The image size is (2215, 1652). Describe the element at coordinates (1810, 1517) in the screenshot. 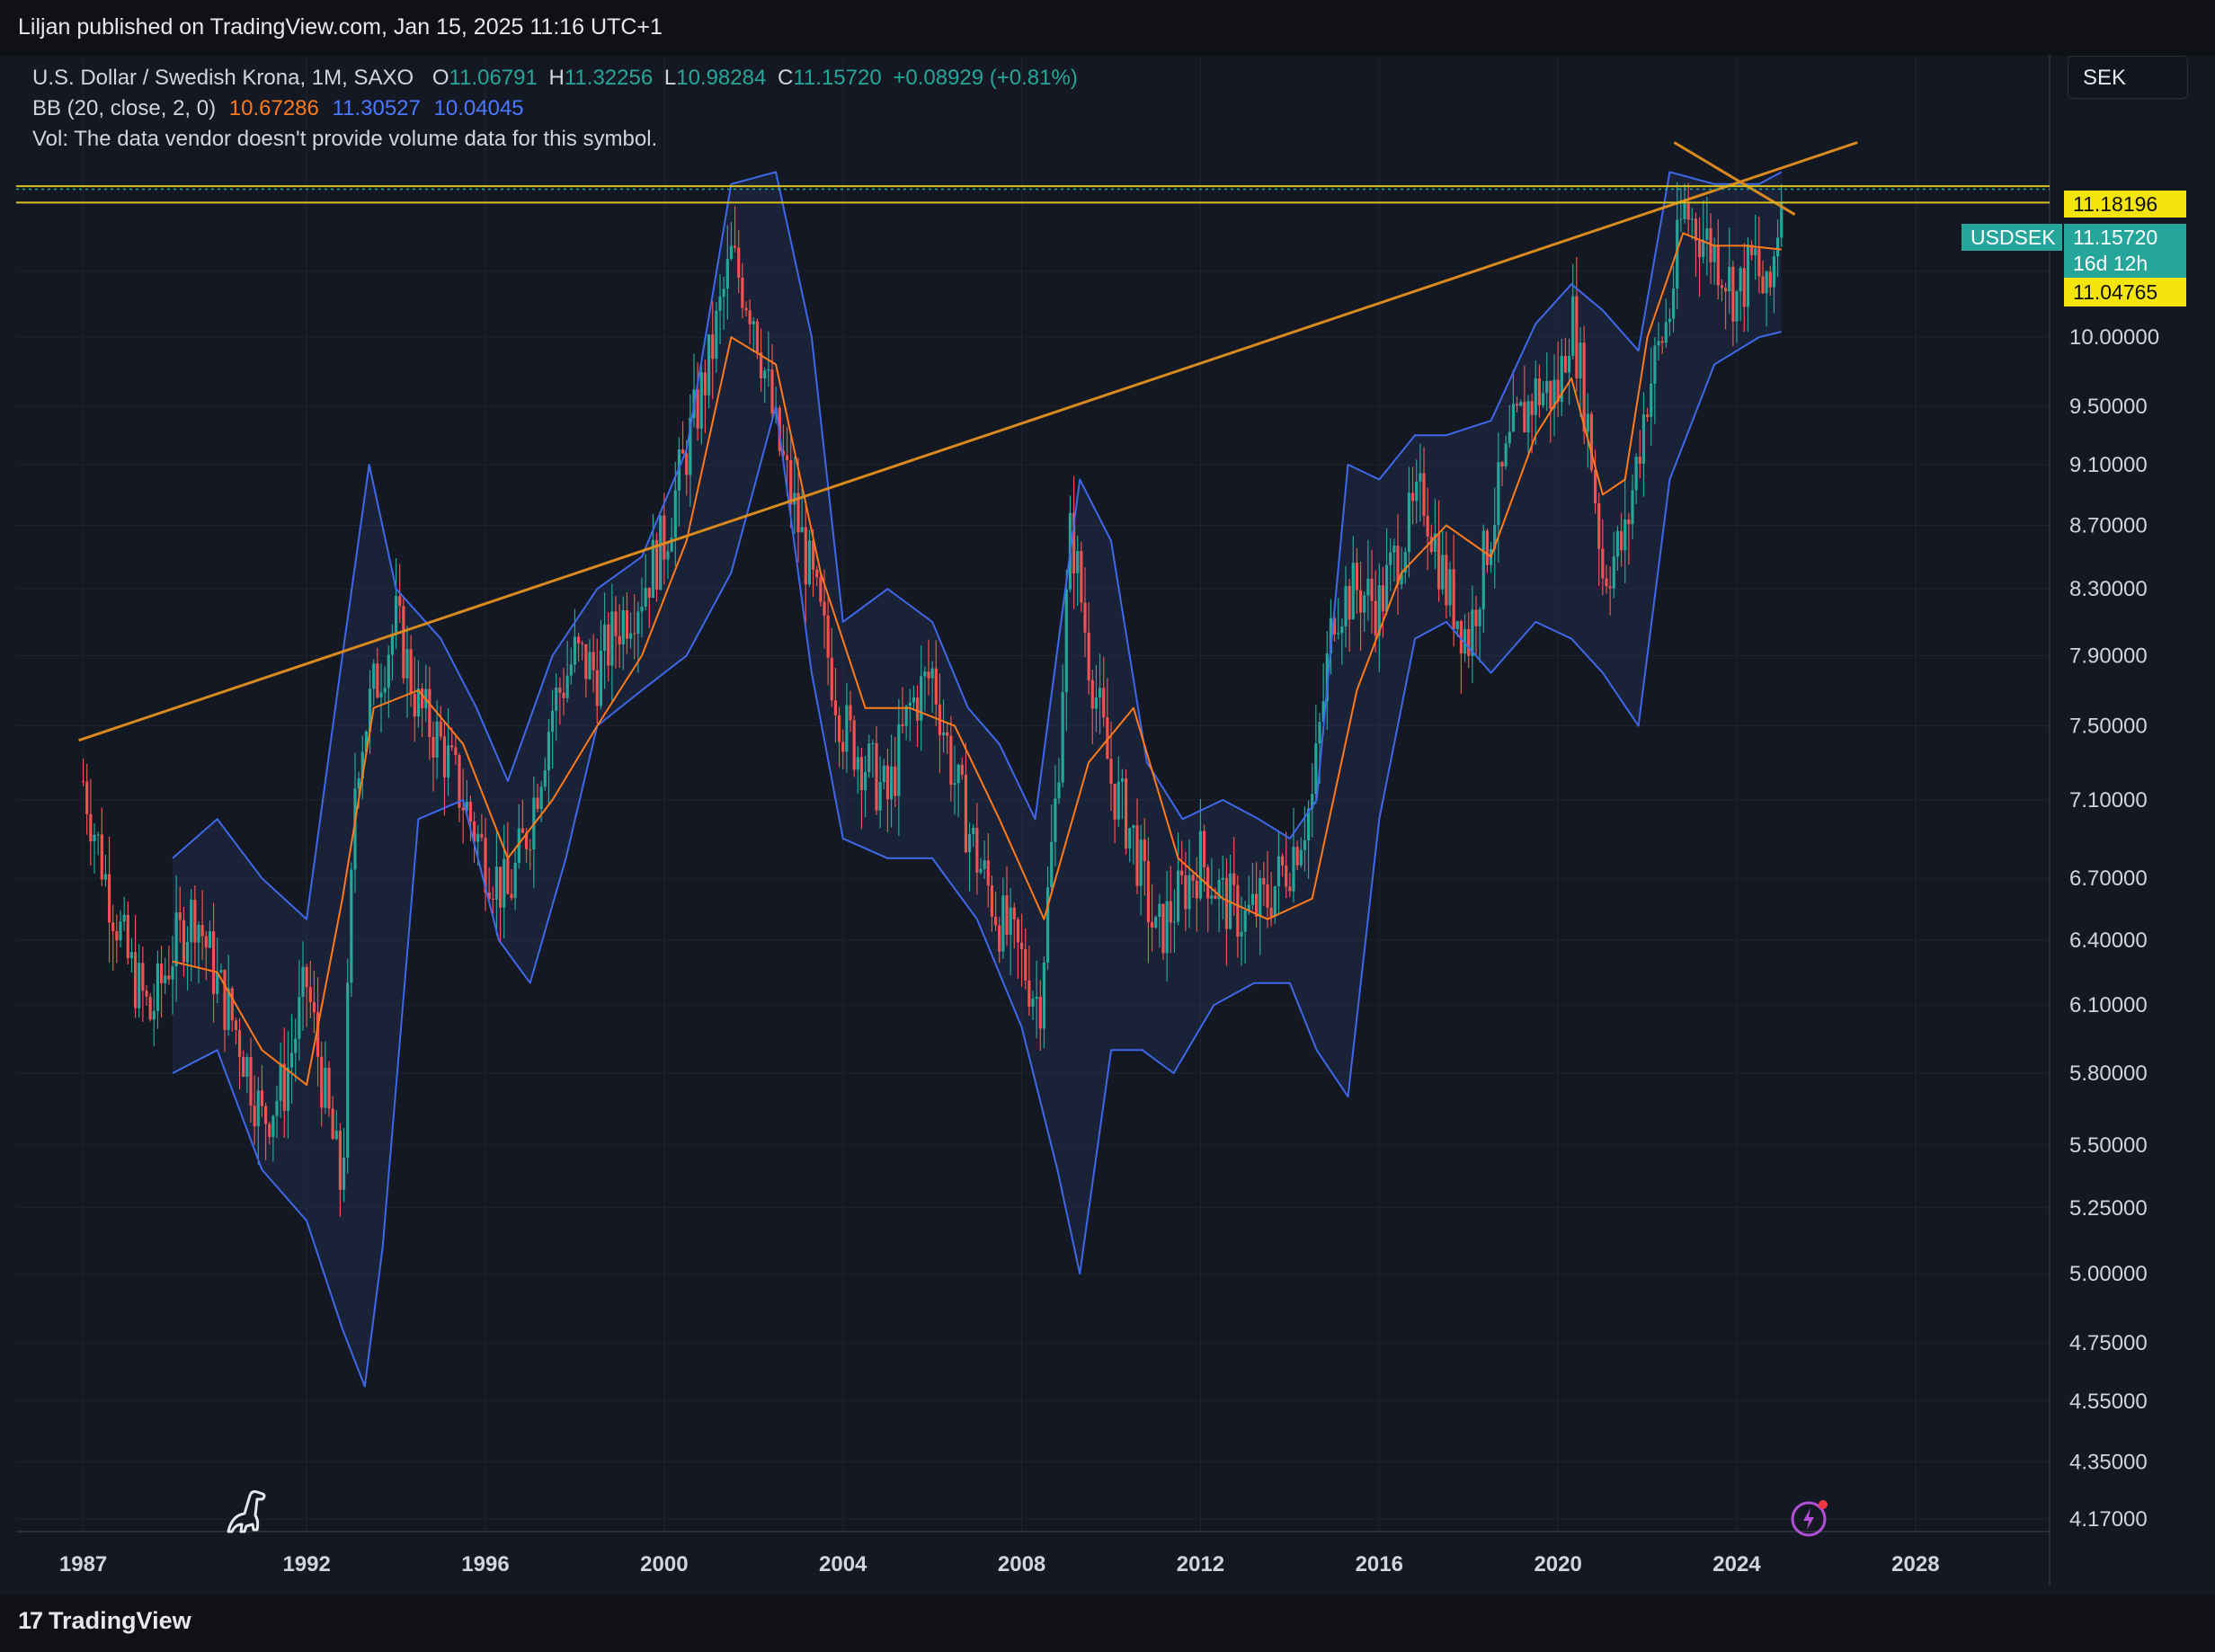

I see `lightning-alert-icon` at that location.